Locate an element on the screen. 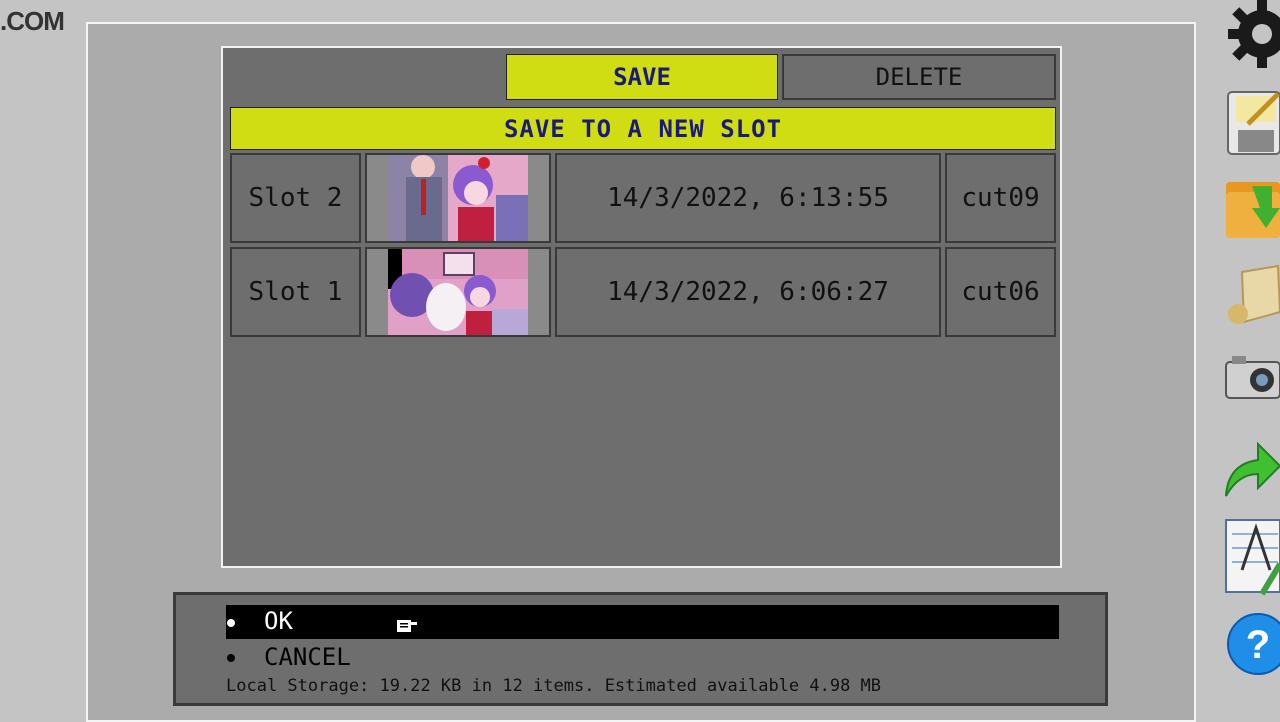  scroll-icon is located at coordinates (1251, 294).